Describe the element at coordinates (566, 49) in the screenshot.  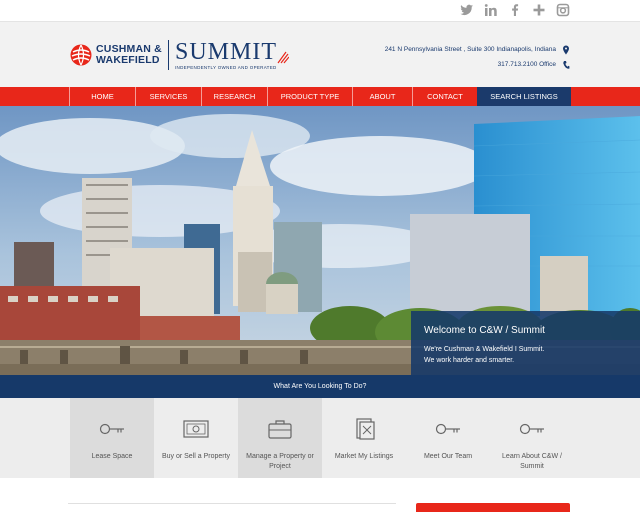
I see `map-pin-icon` at that location.